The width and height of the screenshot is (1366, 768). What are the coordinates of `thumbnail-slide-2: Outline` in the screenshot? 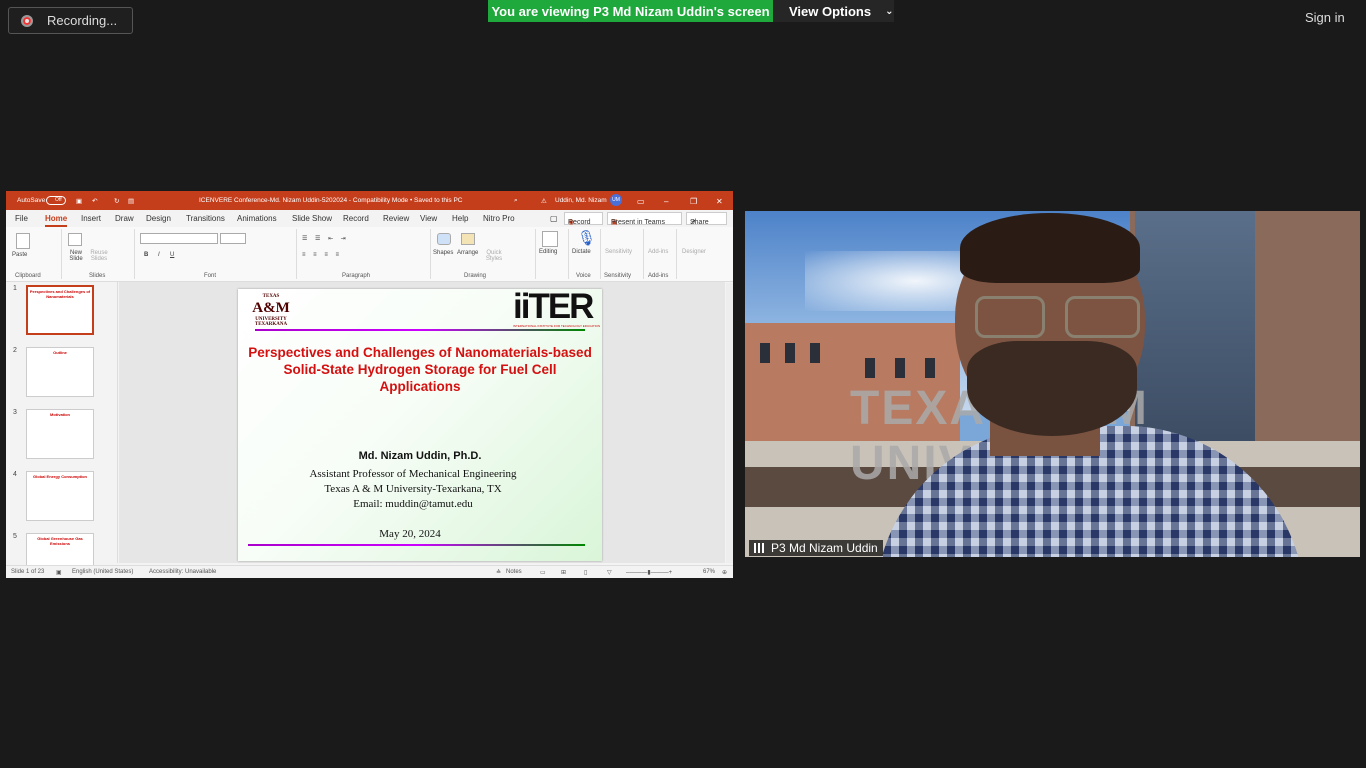 It's located at (60, 372).